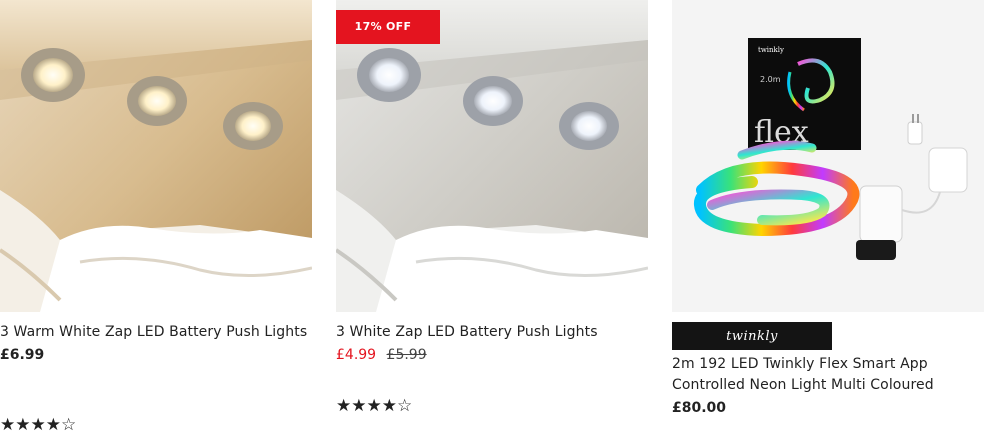 The width and height of the screenshot is (989, 441). I want to click on brand-logo-text: twinkly, so click(752, 336).